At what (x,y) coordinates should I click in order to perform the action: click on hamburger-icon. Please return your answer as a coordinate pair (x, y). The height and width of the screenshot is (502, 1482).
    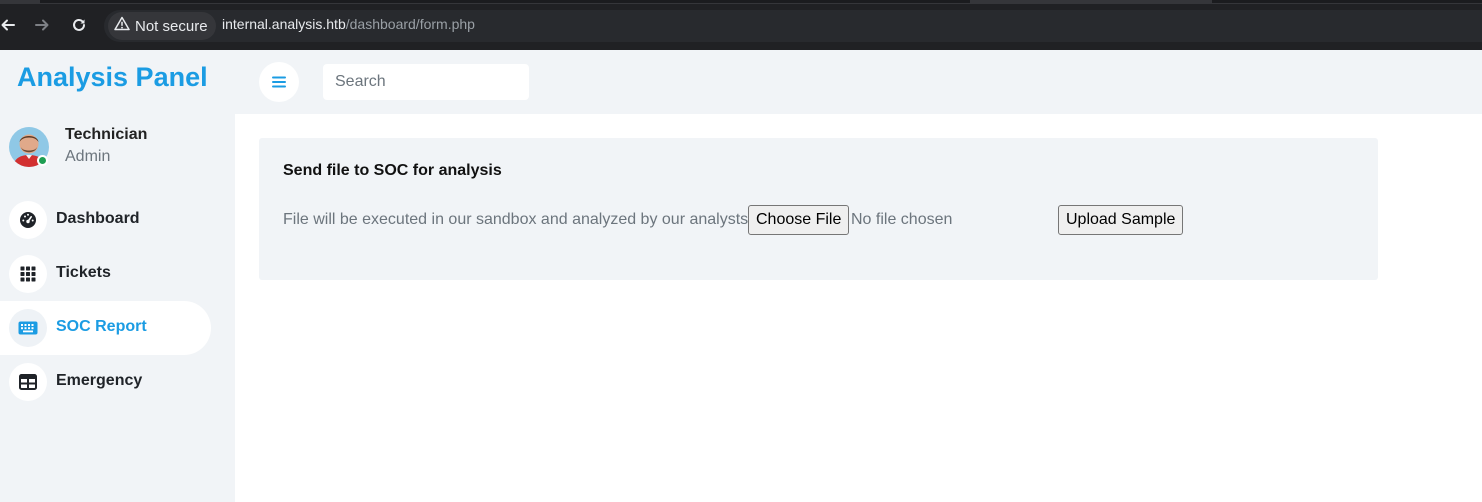
    Looking at the image, I should click on (279, 82).